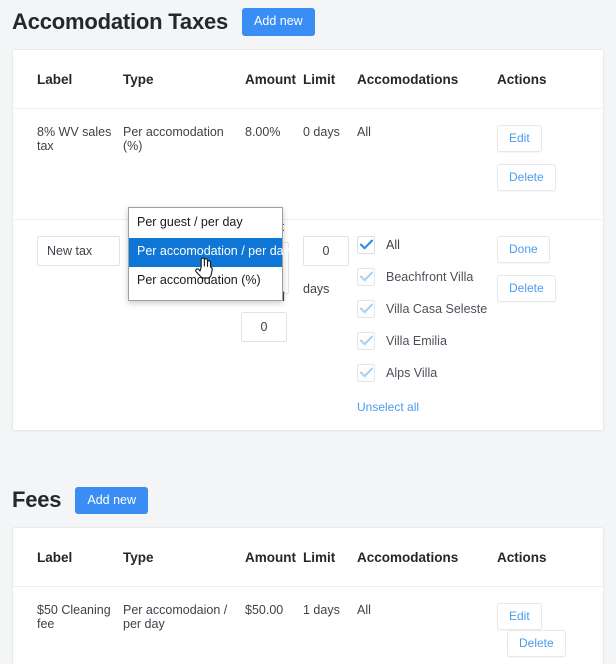  Describe the element at coordinates (550, 324) in the screenshot. I see `cell-actions-edit: Done Delete` at that location.